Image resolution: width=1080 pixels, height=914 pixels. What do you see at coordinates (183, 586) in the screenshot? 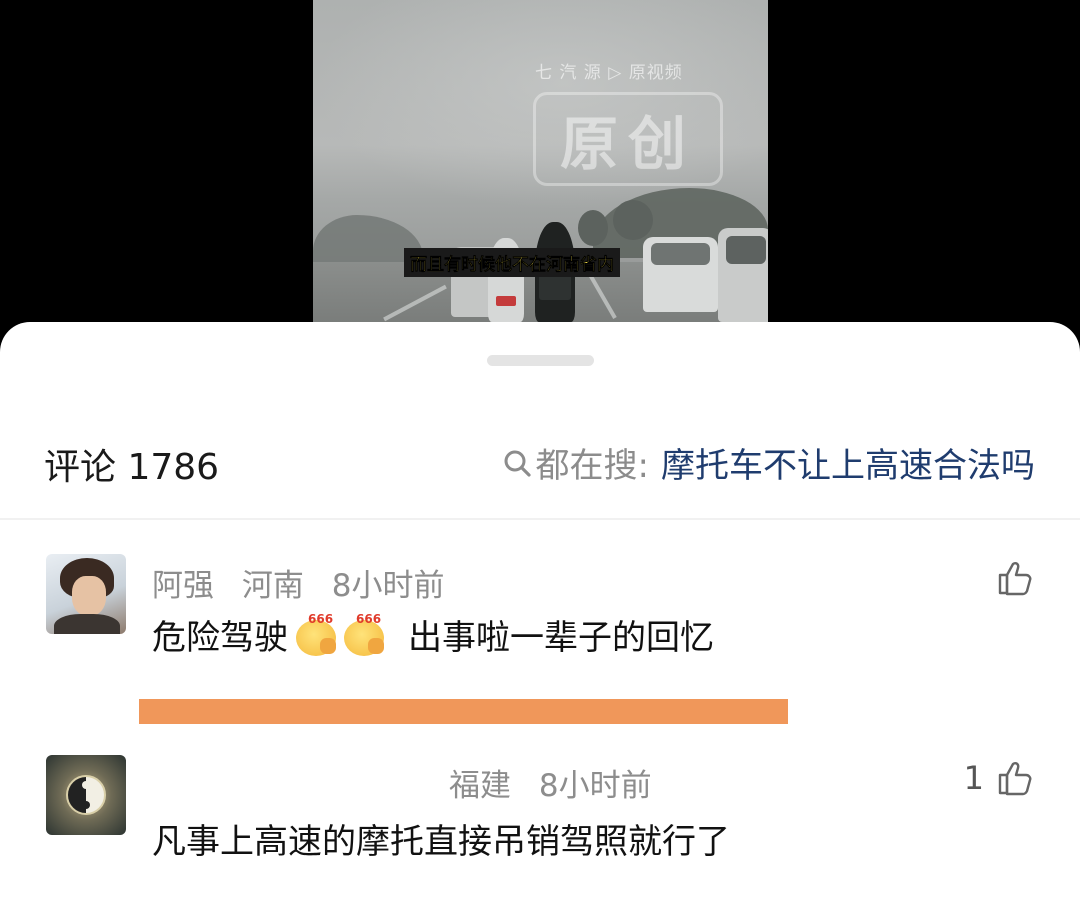
I see `comment-username: 阿强` at bounding box center [183, 586].